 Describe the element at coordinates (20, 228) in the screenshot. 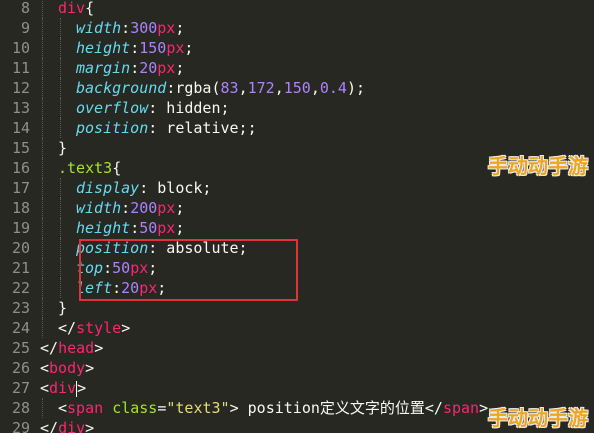

I see `line-number: 19` at that location.